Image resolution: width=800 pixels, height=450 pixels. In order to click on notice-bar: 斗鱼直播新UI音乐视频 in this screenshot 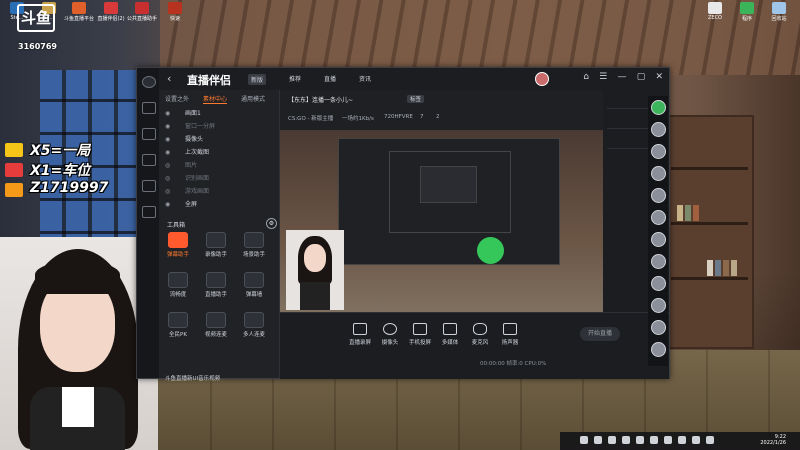, I will do `click(192, 378)`.